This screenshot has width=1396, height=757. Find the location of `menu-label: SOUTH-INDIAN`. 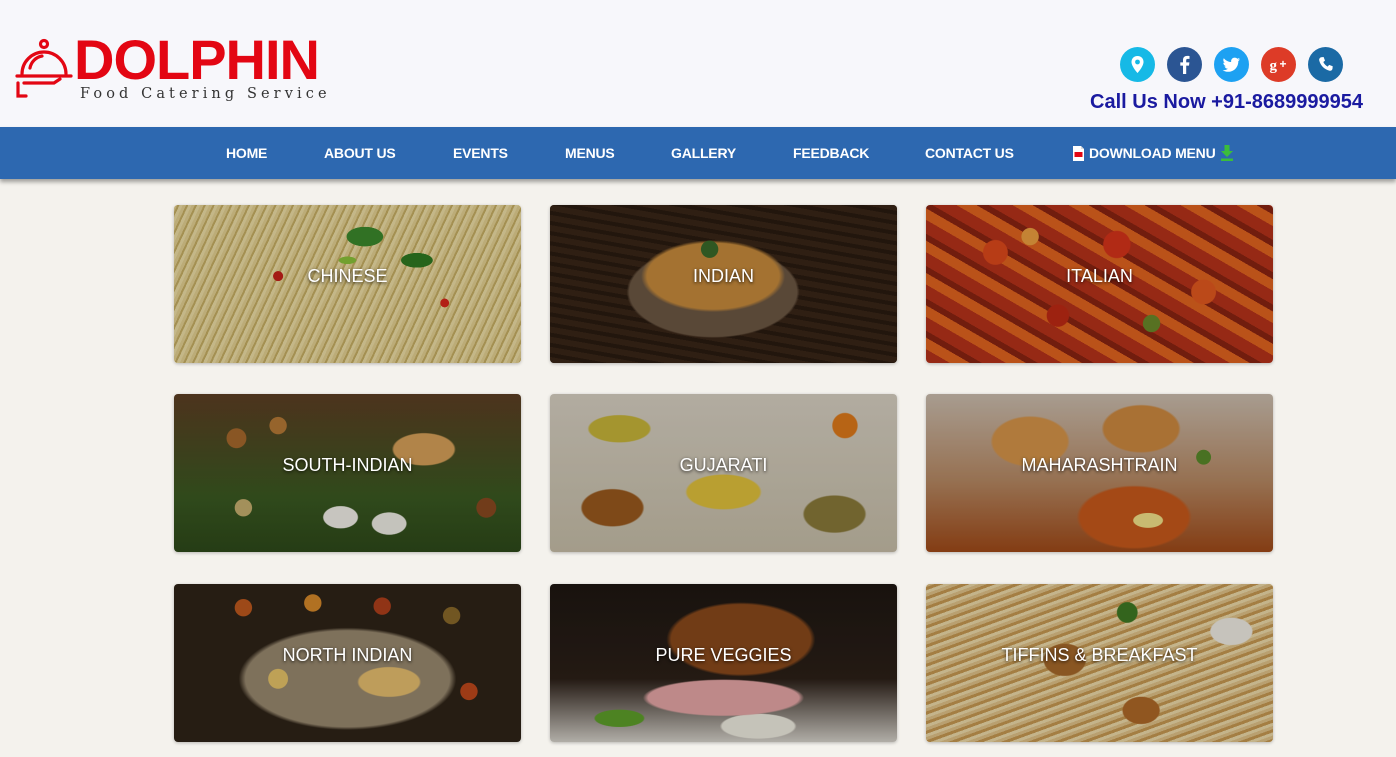

menu-label: SOUTH-INDIAN is located at coordinates (347, 465).